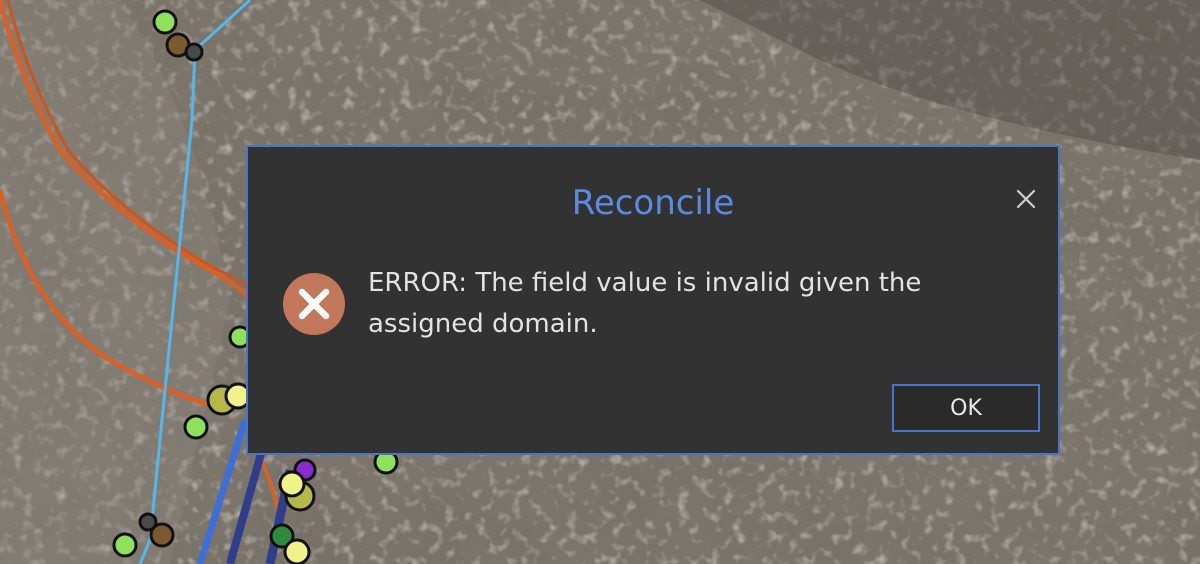 The image size is (1200, 564). What do you see at coordinates (314, 304) in the screenshot?
I see `error-icon` at bounding box center [314, 304].